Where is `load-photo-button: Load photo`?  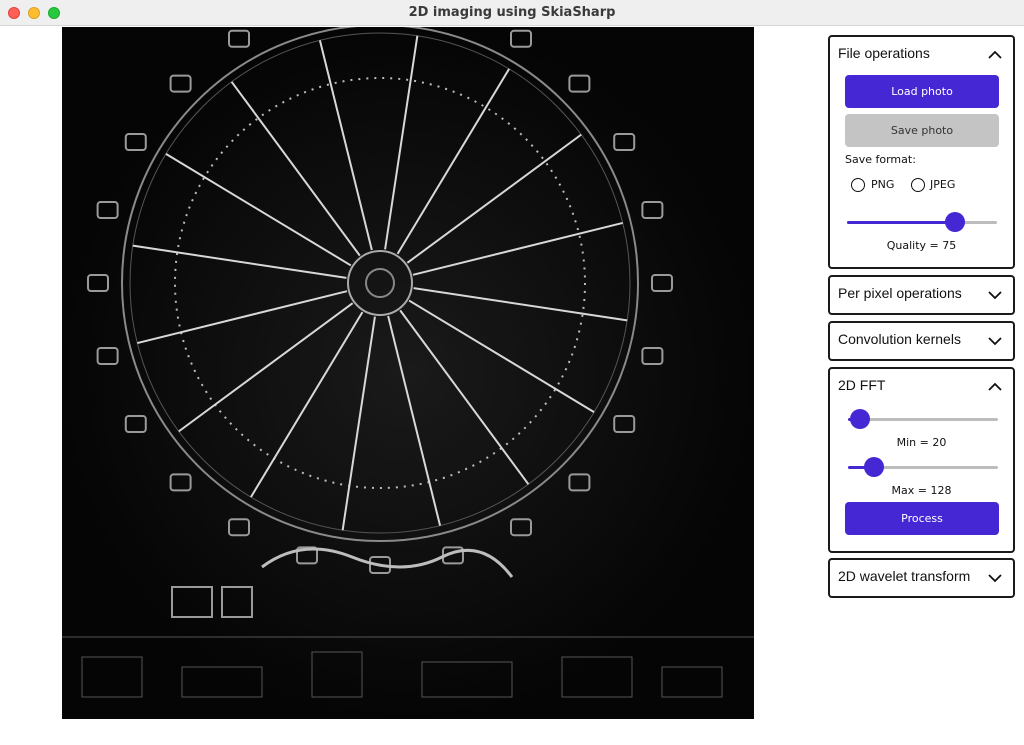
load-photo-button: Load photo is located at coordinates (922, 91).